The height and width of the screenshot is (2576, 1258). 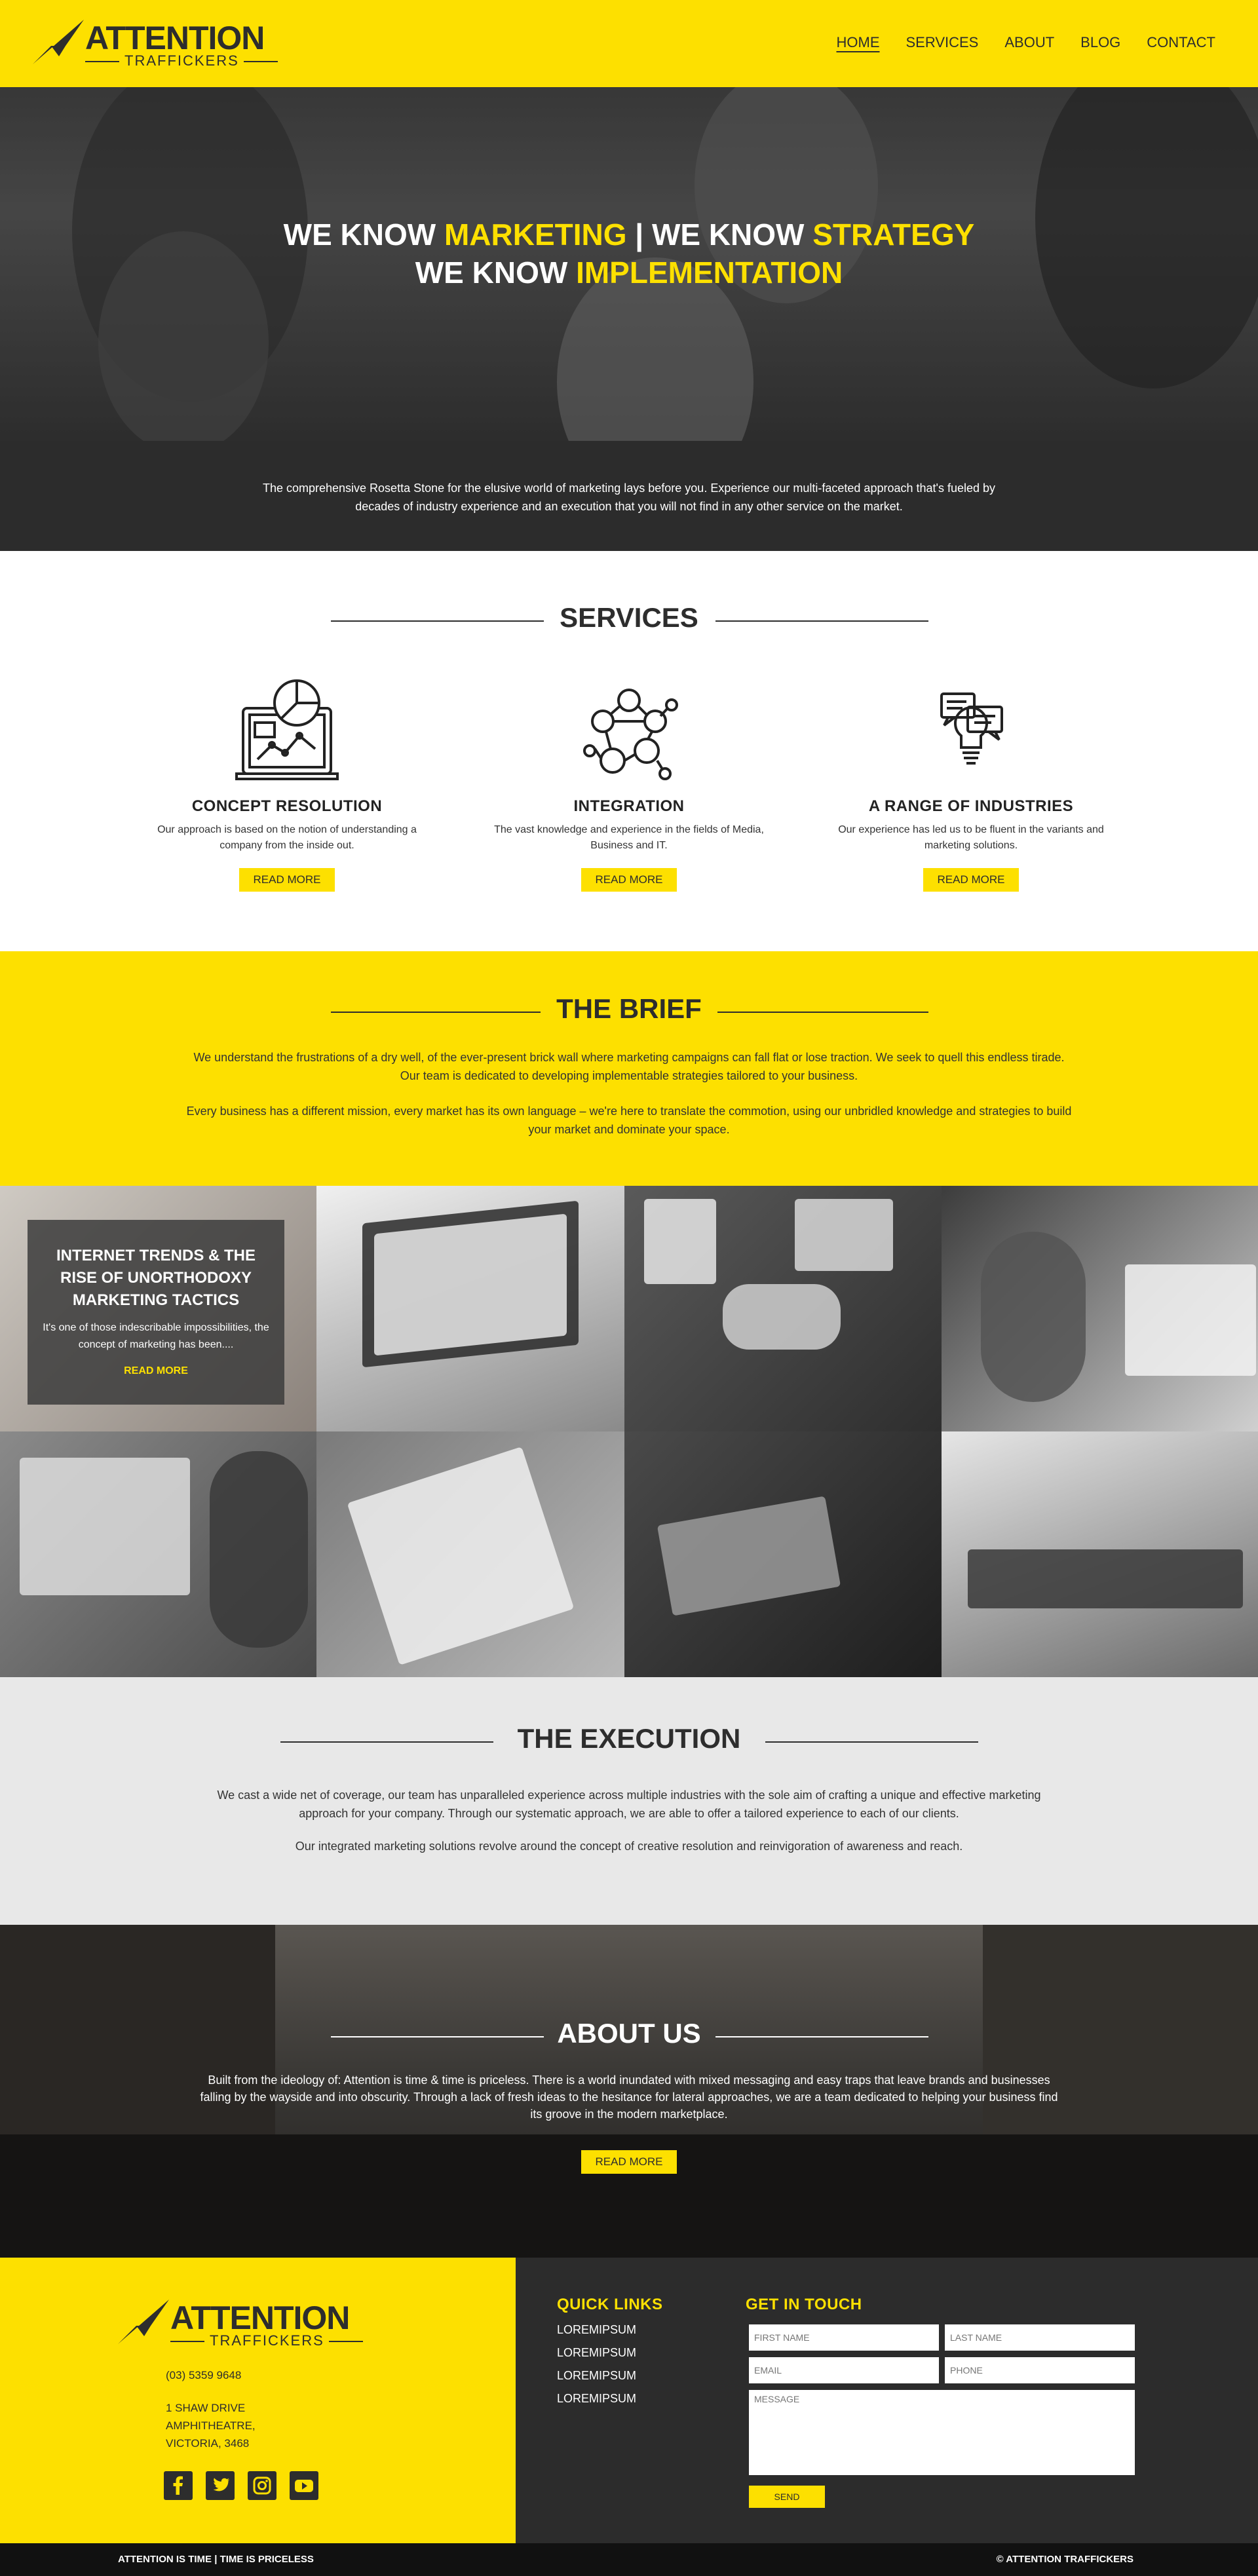 What do you see at coordinates (629, 806) in the screenshot?
I see `service-title: INTEGRATION` at bounding box center [629, 806].